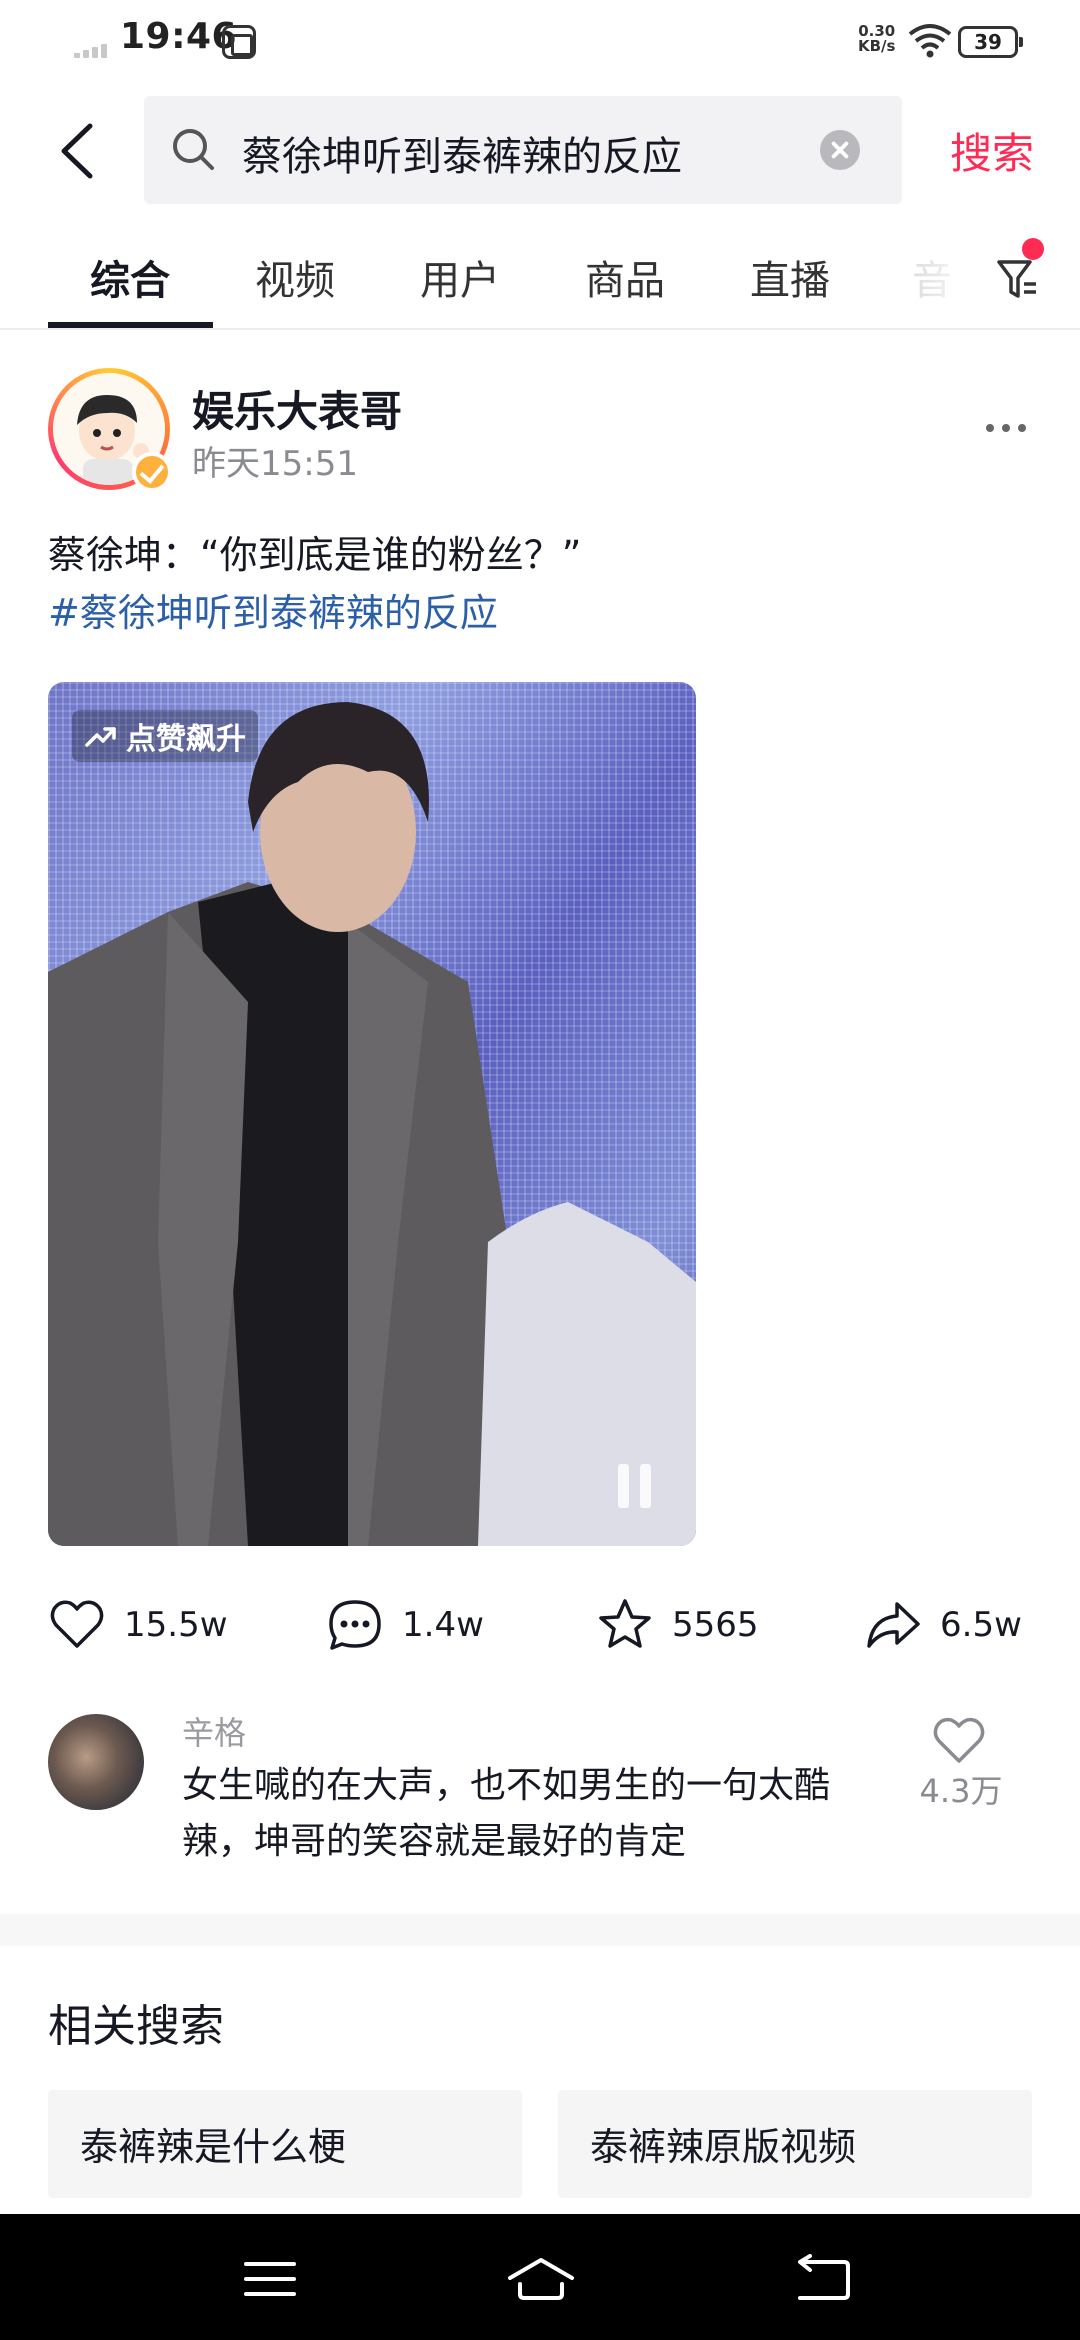 The image size is (1080, 2340). I want to click on network-speed-unit: KB/s, so click(877, 46).